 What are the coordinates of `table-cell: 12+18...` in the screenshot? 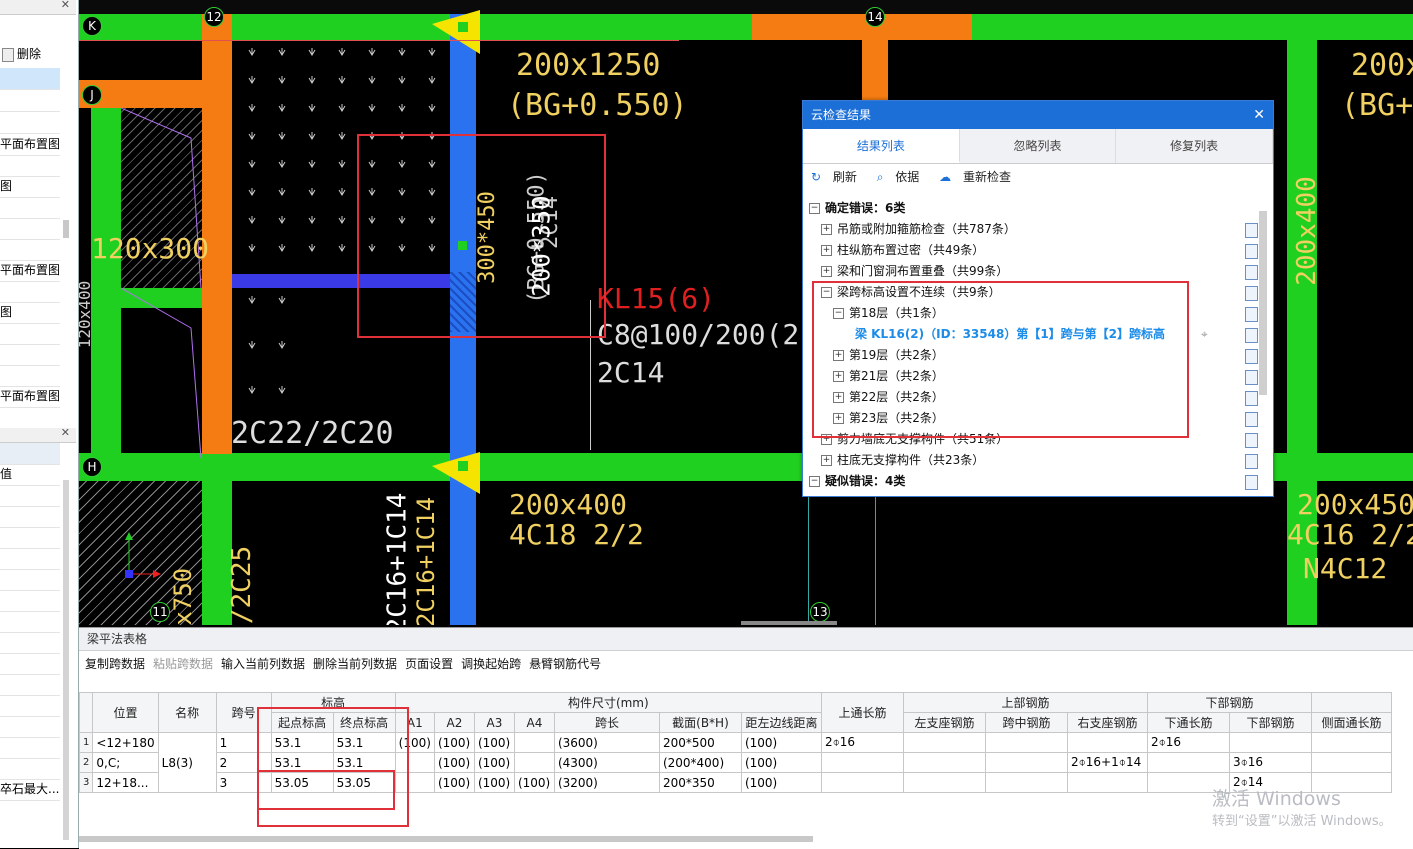 It's located at (125, 782).